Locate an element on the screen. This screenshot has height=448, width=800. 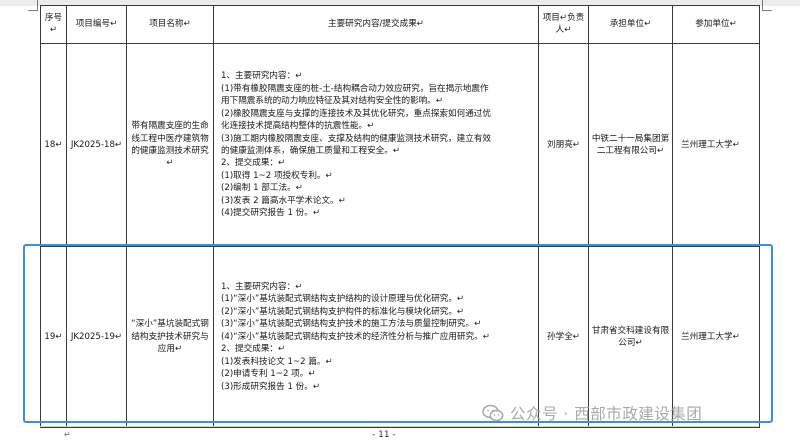
content-line: (1)“深小”基坑装配式钢结构支护结构的设计原理与优化研究。↵ is located at coordinates (343, 299).